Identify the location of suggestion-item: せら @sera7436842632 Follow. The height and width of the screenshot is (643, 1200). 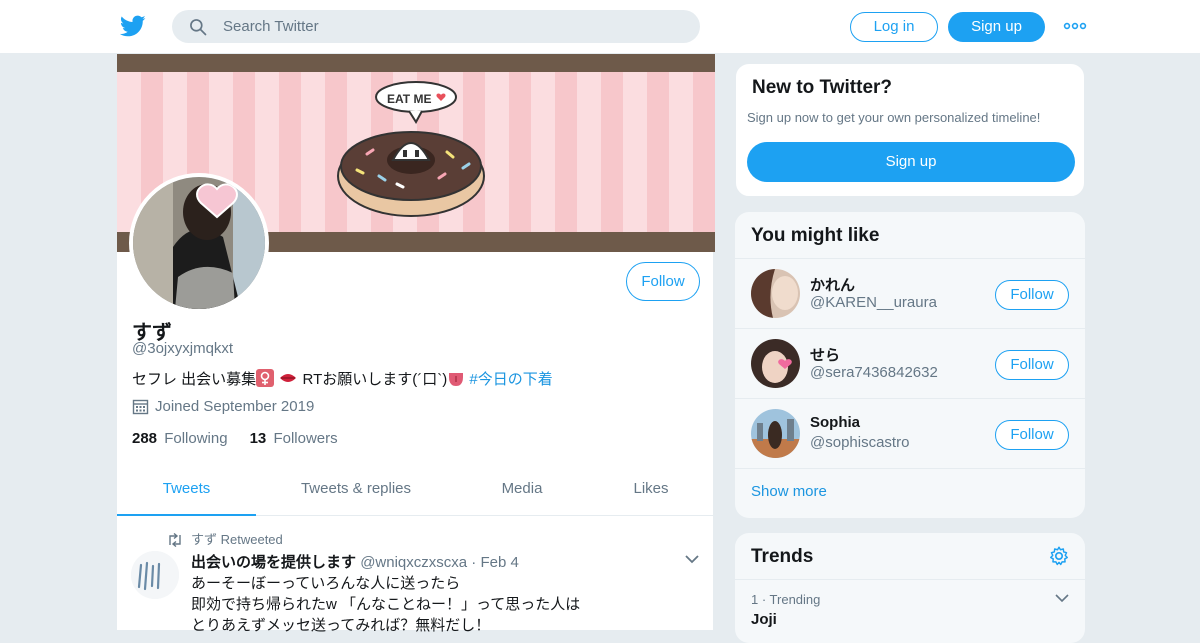
(910, 363).